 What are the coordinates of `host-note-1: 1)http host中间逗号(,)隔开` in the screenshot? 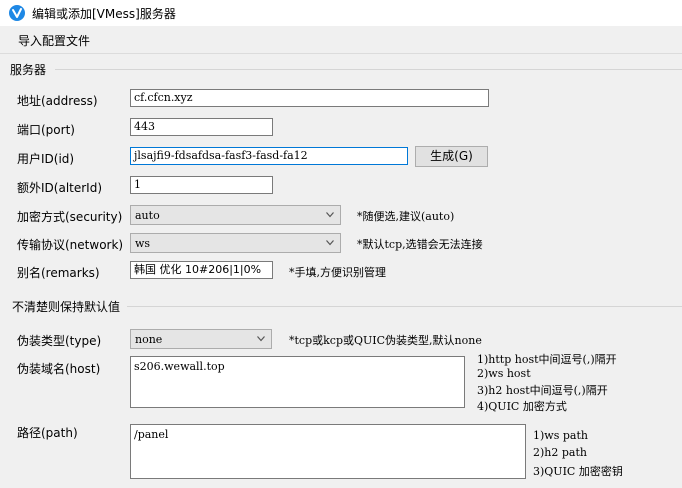 It's located at (547, 359).